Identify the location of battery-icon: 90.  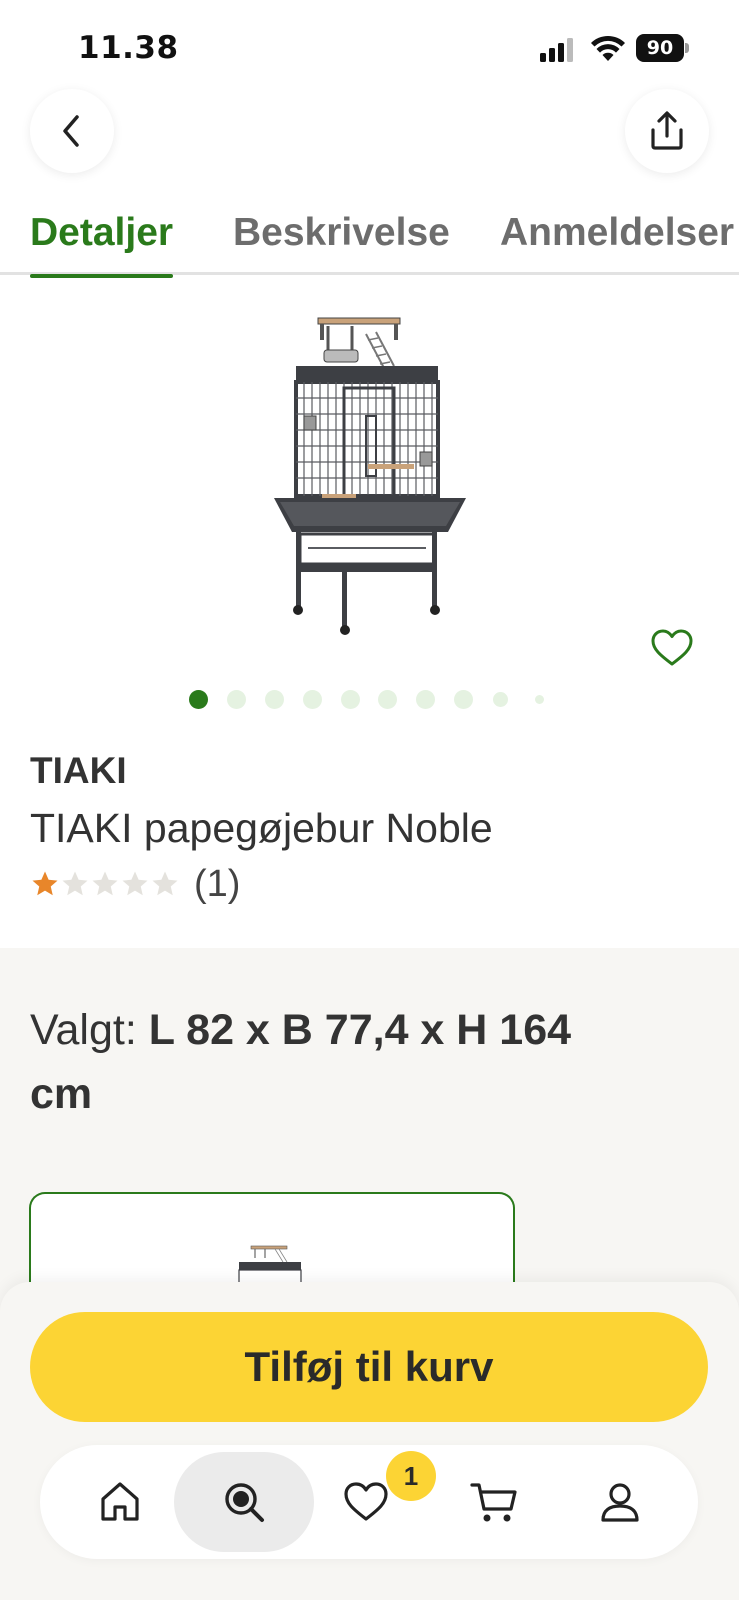
(663, 48).